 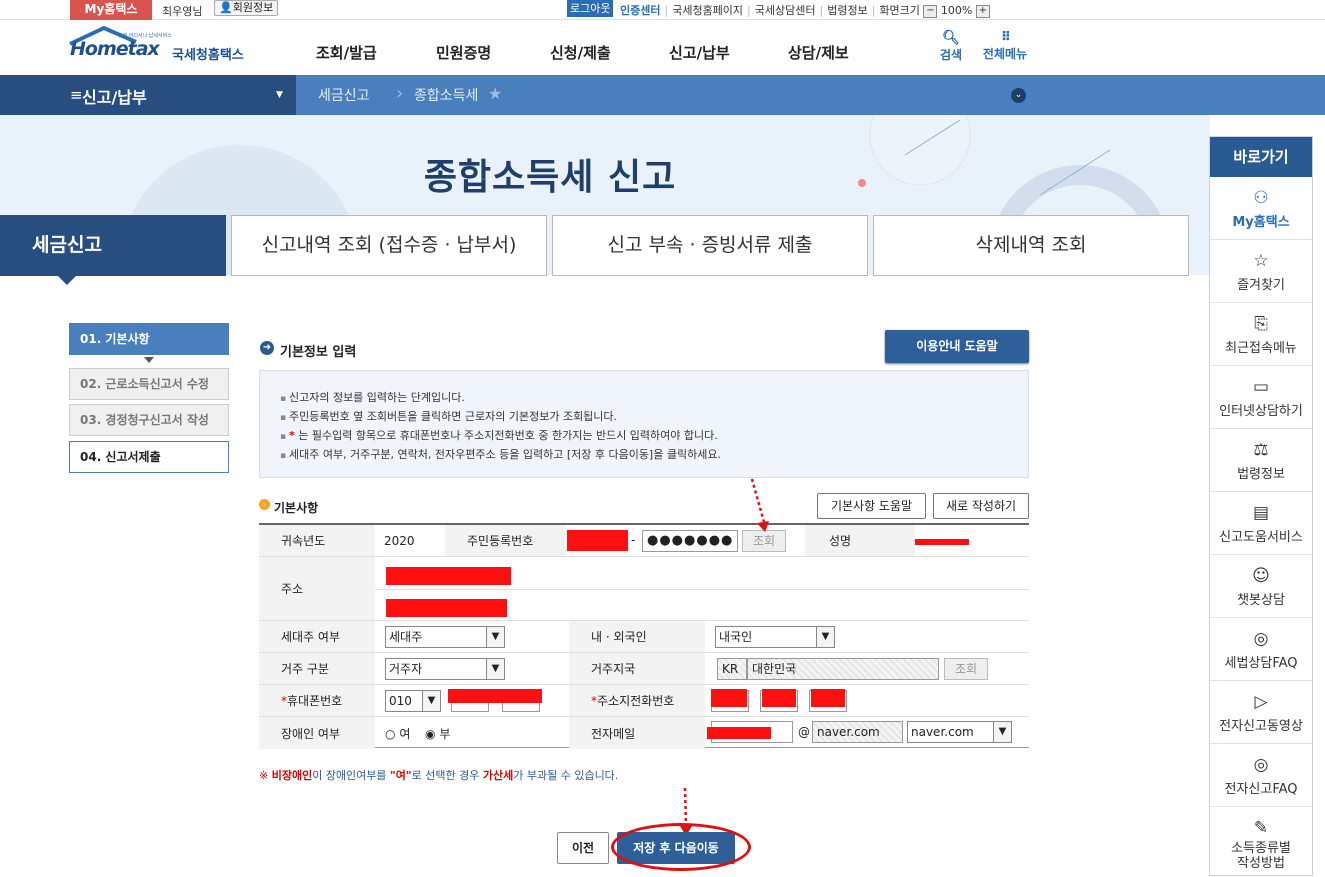 What do you see at coordinates (699, 52) in the screenshot?
I see `nav-report-payment: 신고/납부` at bounding box center [699, 52].